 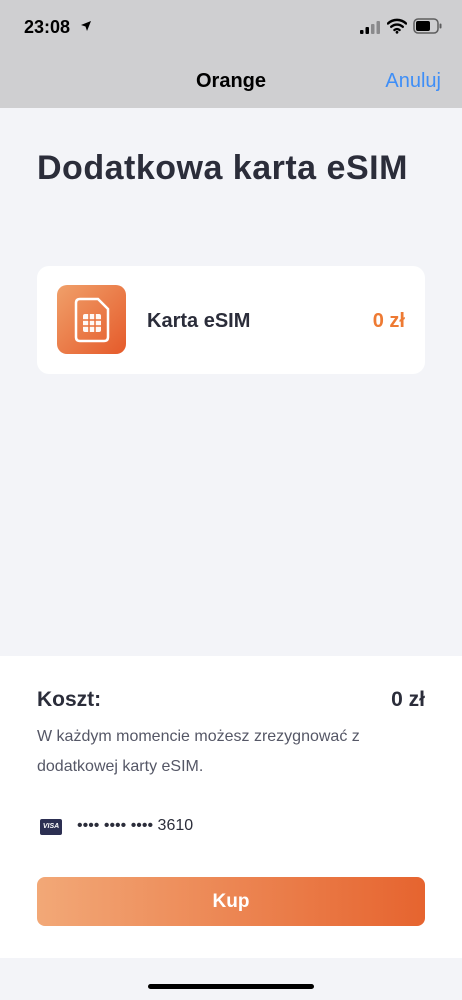 What do you see at coordinates (86, 26) in the screenshot?
I see `location-arrow-icon` at bounding box center [86, 26].